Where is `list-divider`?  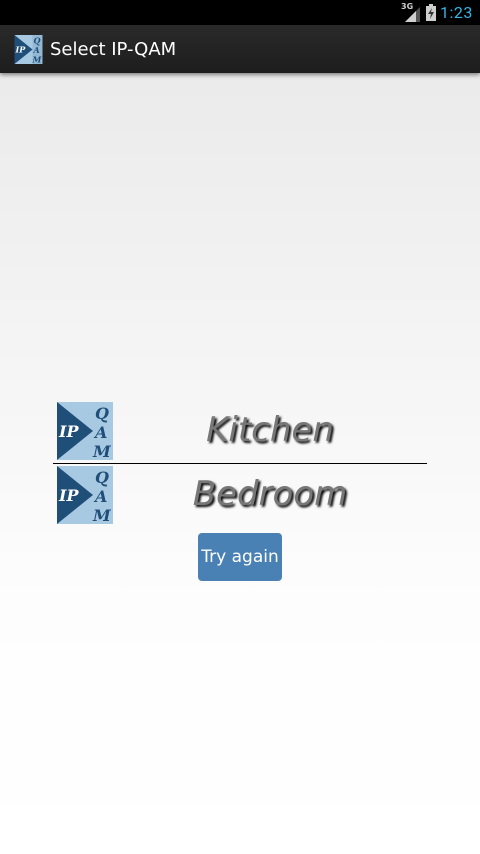 list-divider is located at coordinates (240, 463).